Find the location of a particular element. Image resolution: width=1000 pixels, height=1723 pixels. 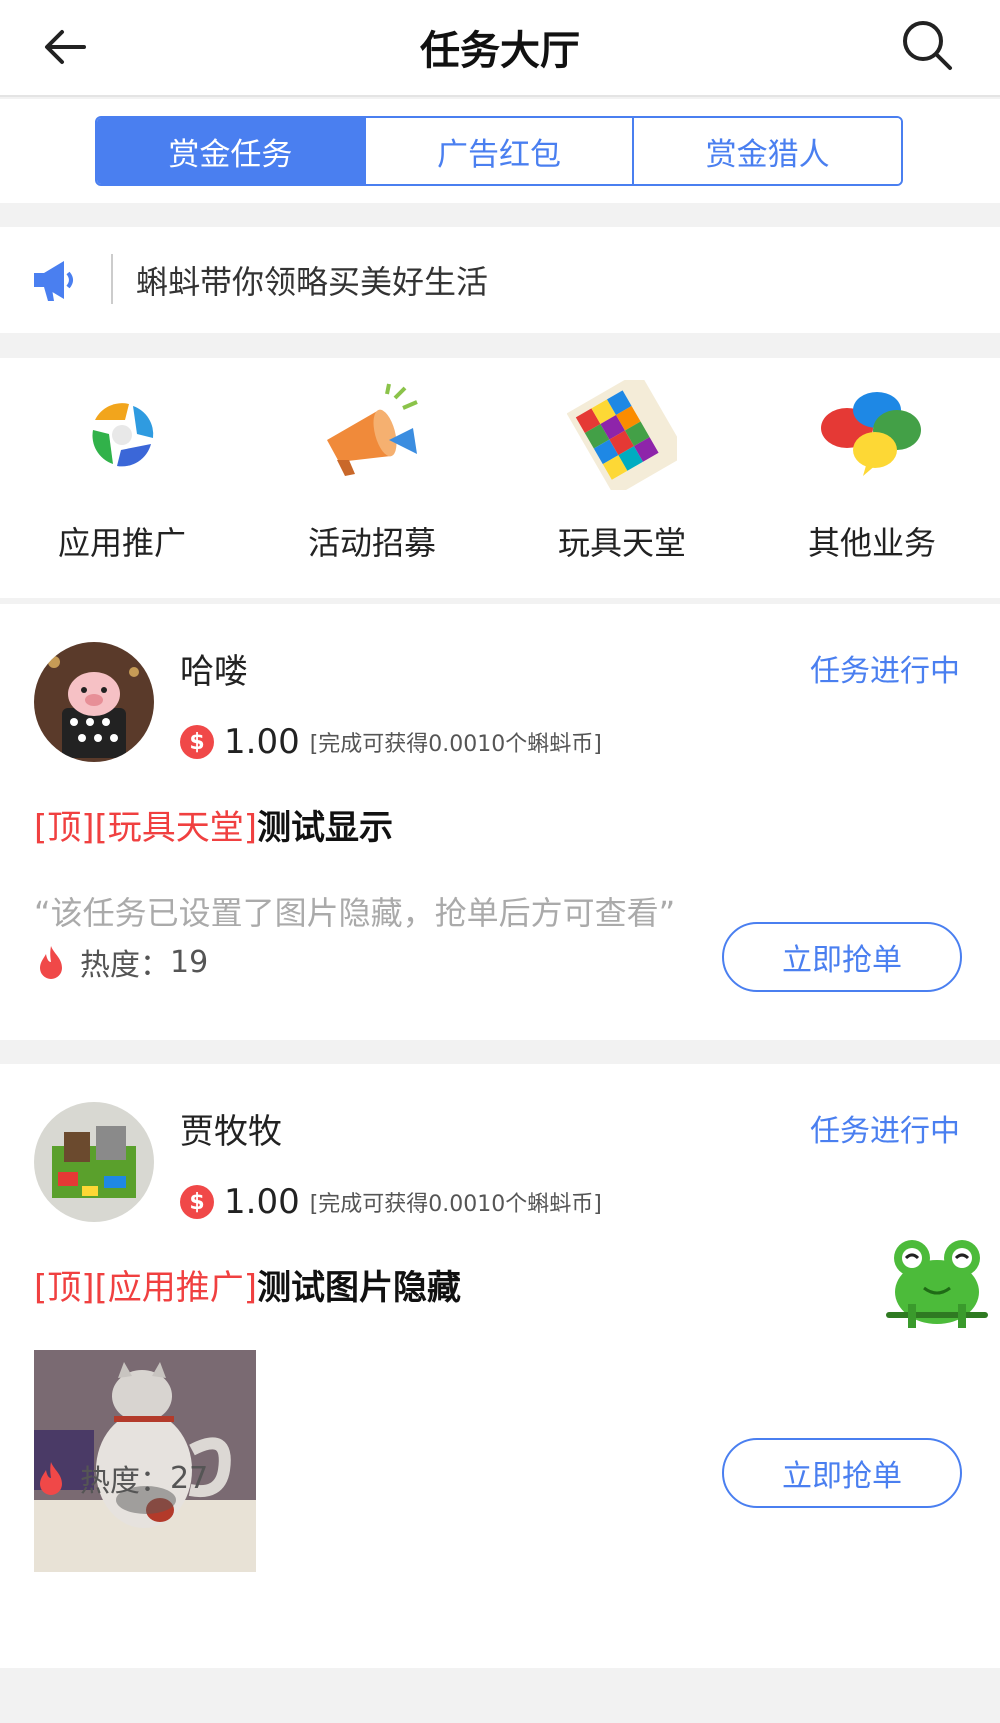

people-cycle-icon is located at coordinates (122, 435).